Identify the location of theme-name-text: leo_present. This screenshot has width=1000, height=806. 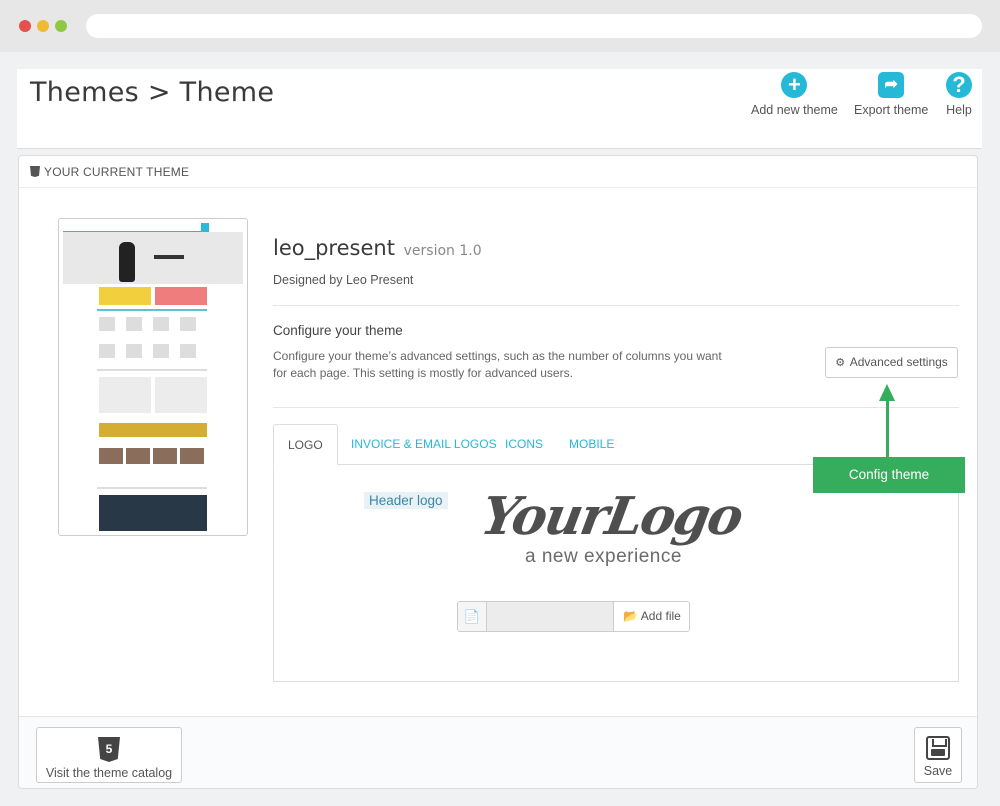
(334, 248).